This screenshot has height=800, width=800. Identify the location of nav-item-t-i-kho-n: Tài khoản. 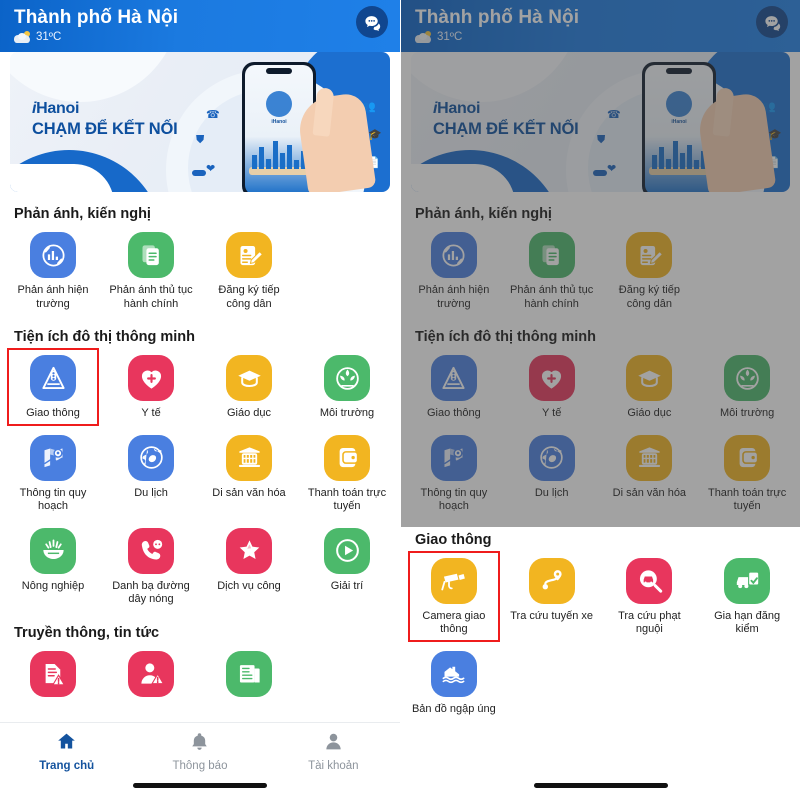
(333, 765).